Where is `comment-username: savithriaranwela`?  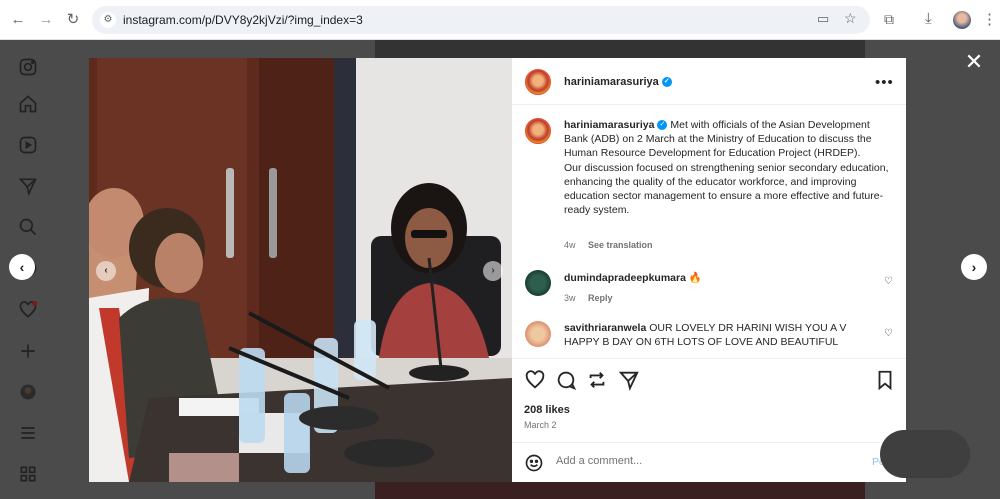 comment-username: savithriaranwela is located at coordinates (605, 328).